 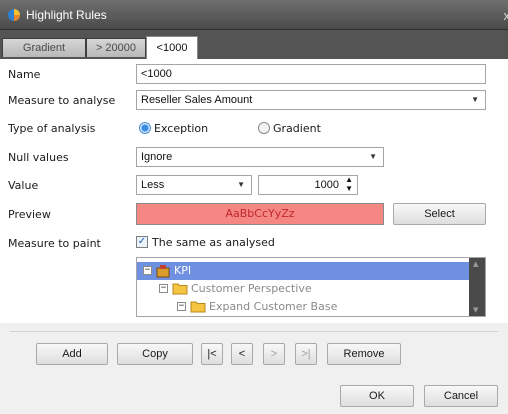 What do you see at coordinates (52, 128) in the screenshot?
I see `analysis-type-label: Type of analysis` at bounding box center [52, 128].